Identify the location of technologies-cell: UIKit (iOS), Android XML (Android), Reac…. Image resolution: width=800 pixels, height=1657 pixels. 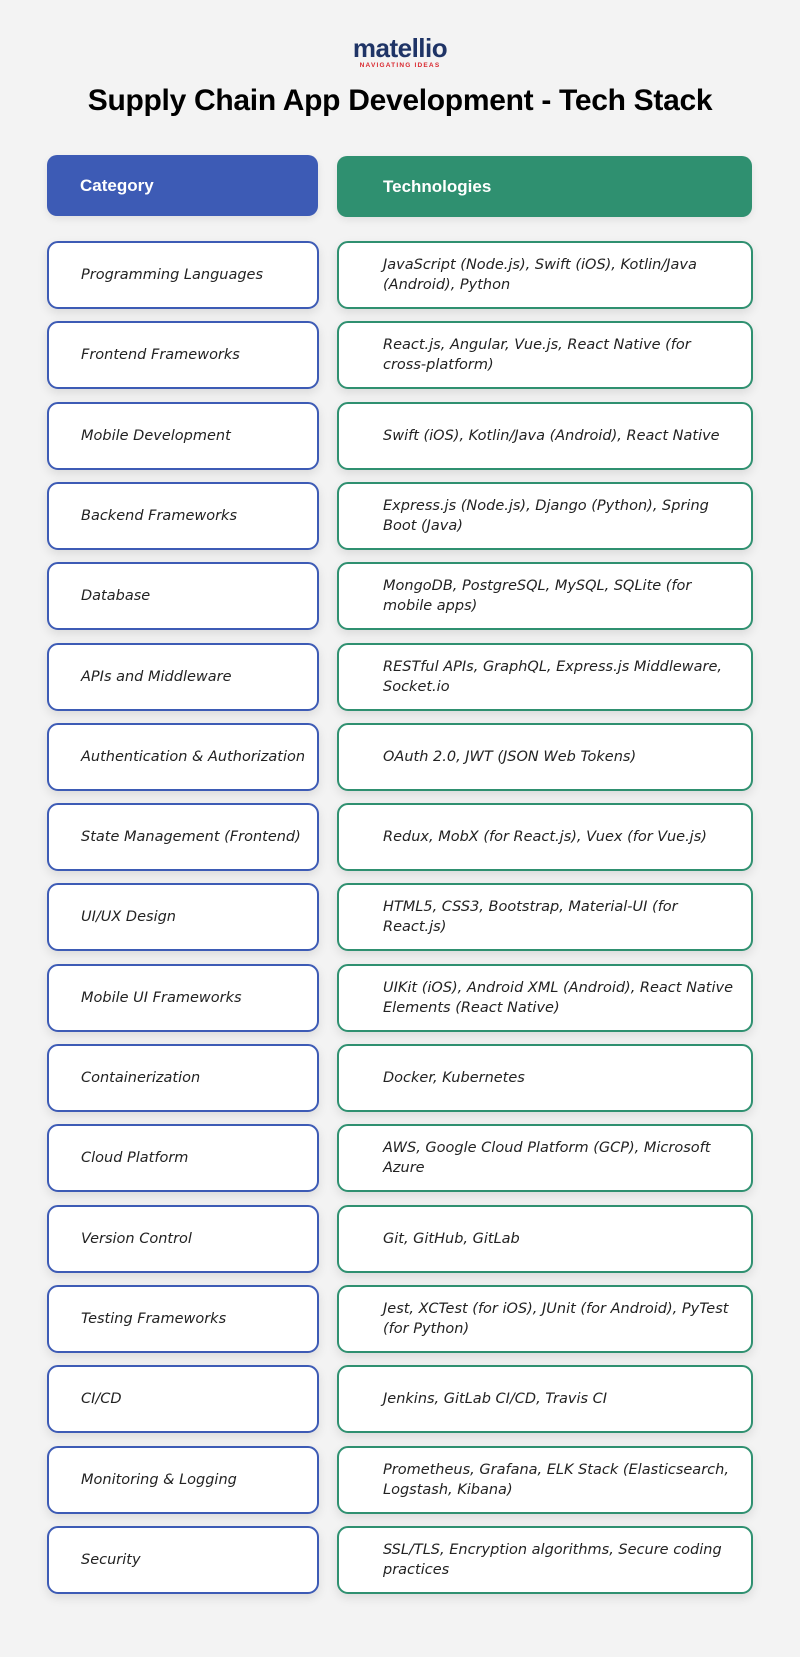
(545, 998).